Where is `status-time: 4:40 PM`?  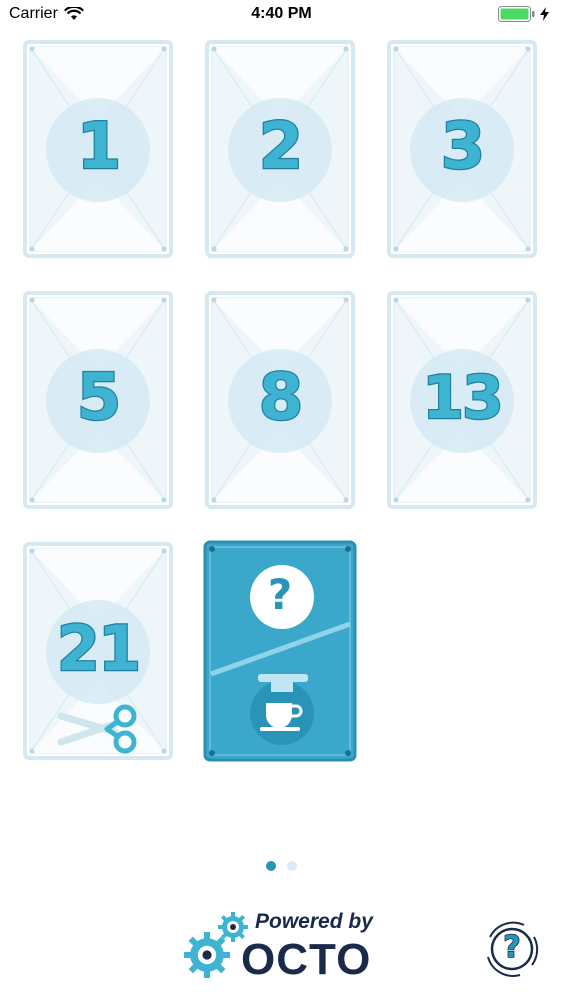 status-time: 4:40 PM is located at coordinates (281, 13).